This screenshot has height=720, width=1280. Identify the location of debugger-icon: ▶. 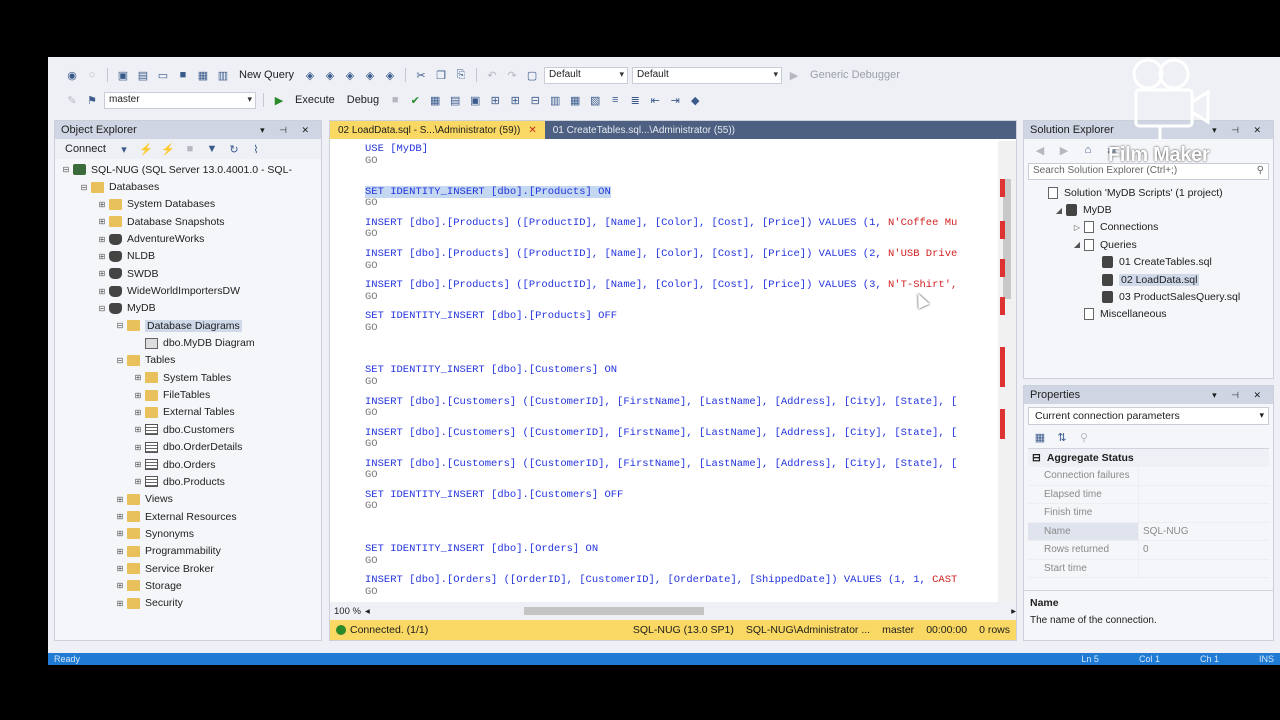
(794, 75).